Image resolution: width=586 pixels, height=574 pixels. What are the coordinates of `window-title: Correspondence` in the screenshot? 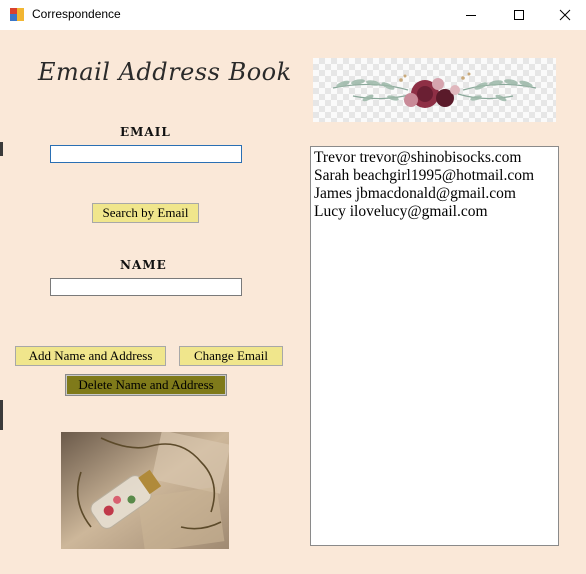 It's located at (76, 14).